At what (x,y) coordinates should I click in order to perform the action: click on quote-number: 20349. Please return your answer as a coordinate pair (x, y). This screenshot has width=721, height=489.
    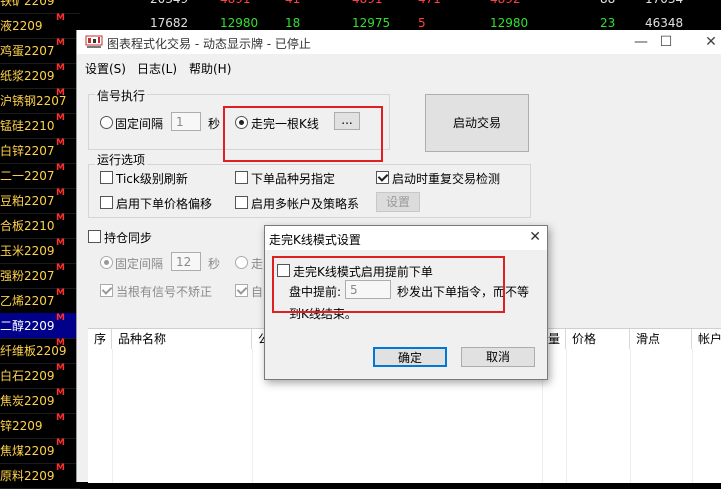
    Looking at the image, I should click on (169, 3).